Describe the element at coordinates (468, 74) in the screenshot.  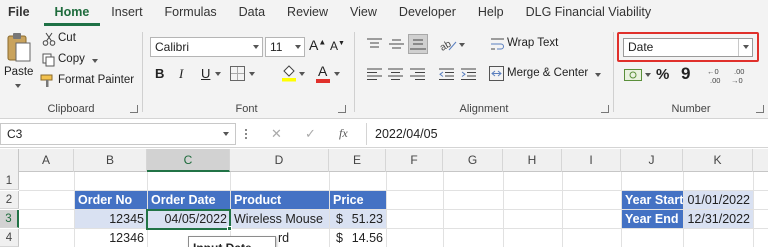
I see `increase-indent-icon` at that location.